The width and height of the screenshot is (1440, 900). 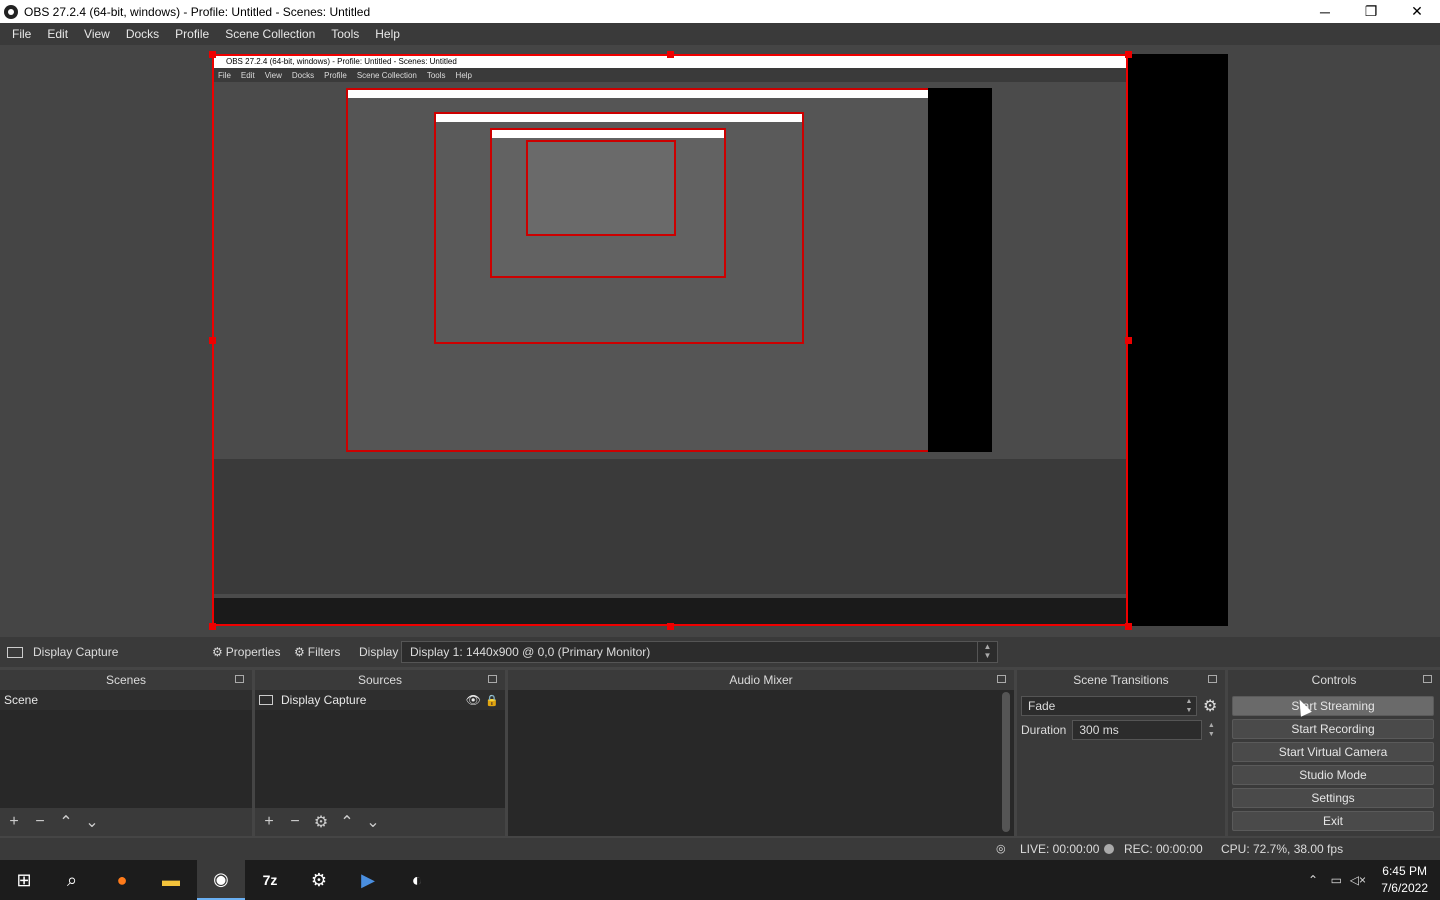 What do you see at coordinates (171, 880) in the screenshot?
I see `file-explorer-icon: ▬` at bounding box center [171, 880].